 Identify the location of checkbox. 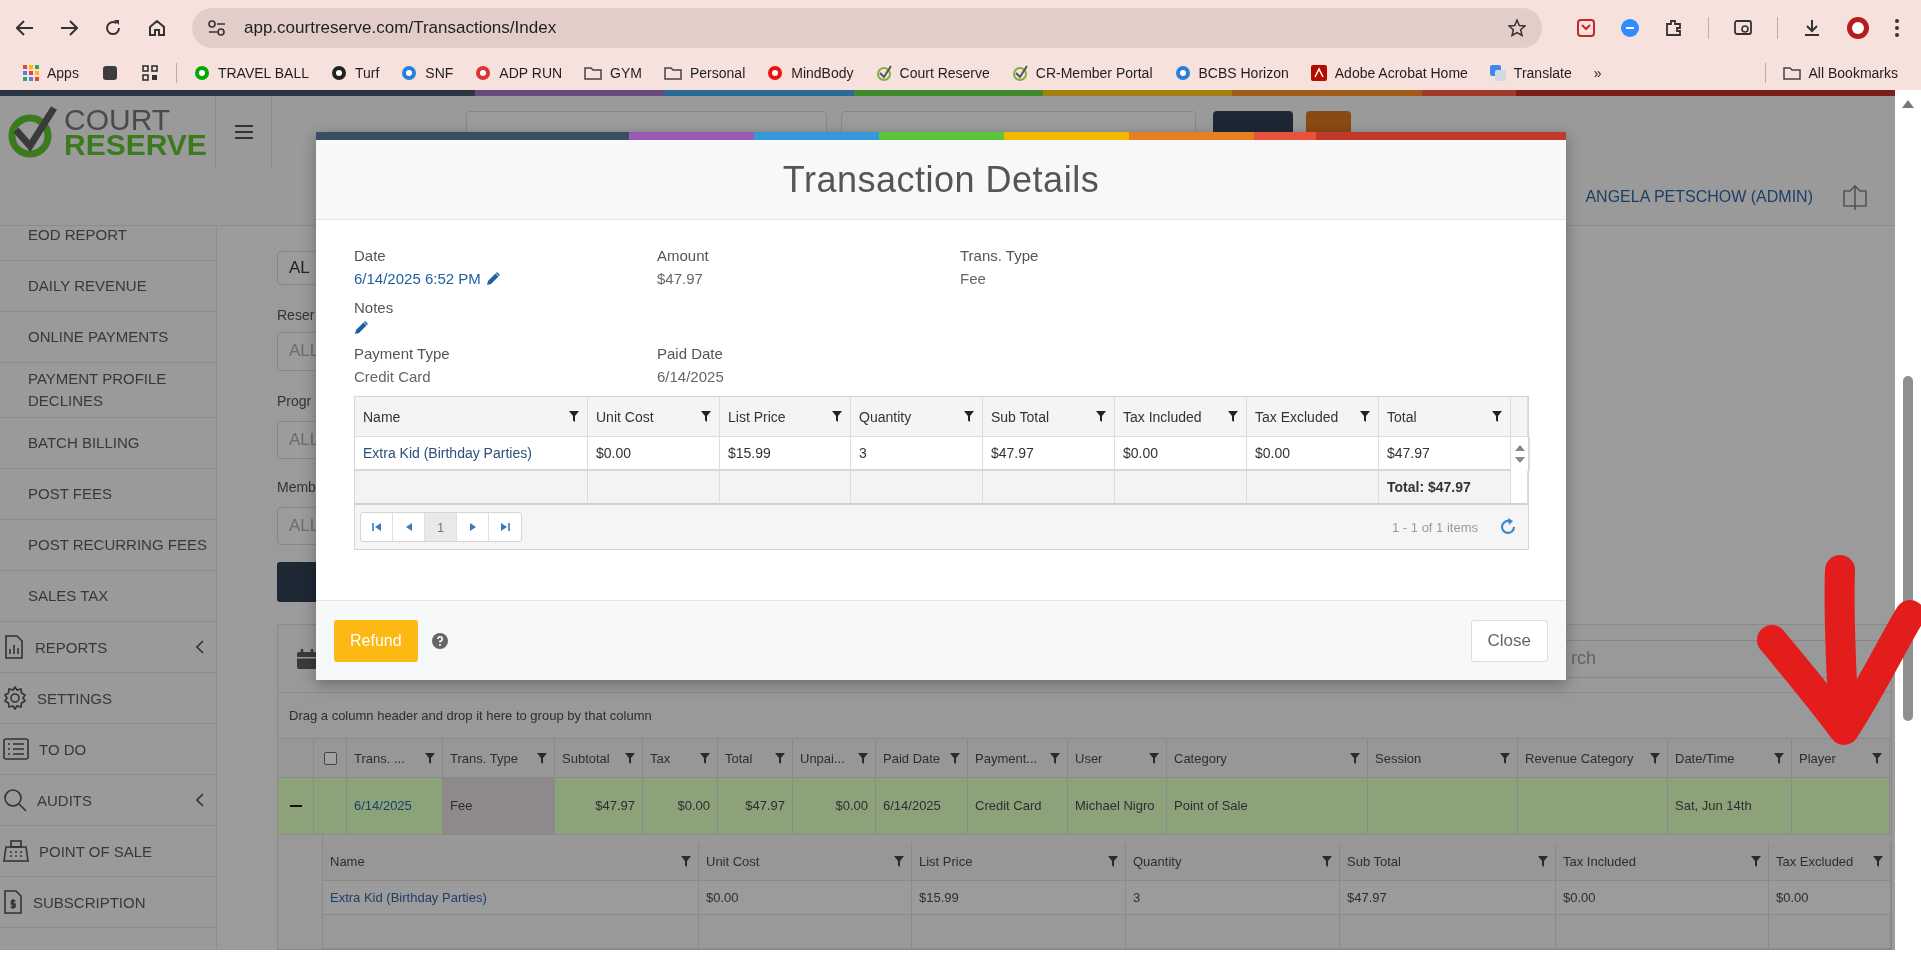
(330, 758).